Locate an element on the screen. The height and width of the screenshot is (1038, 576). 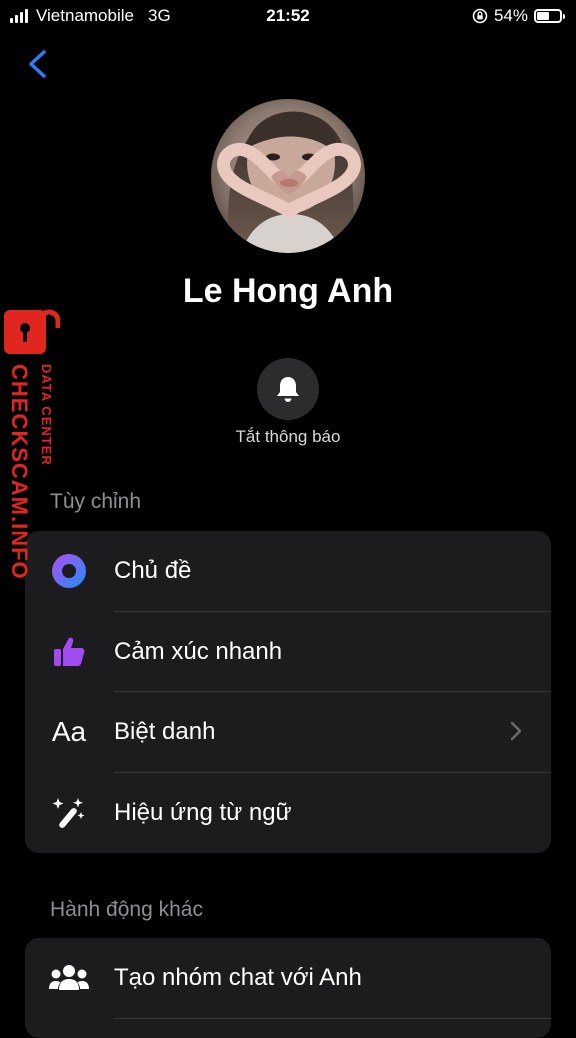
watermark-text: CHECKSCAM.INFO is located at coordinates (19, 472).